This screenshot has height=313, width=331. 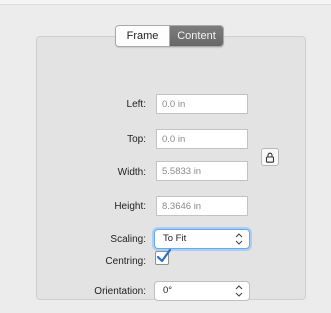 What do you see at coordinates (168, 290) in the screenshot?
I see `orientation-value: 0°` at bounding box center [168, 290].